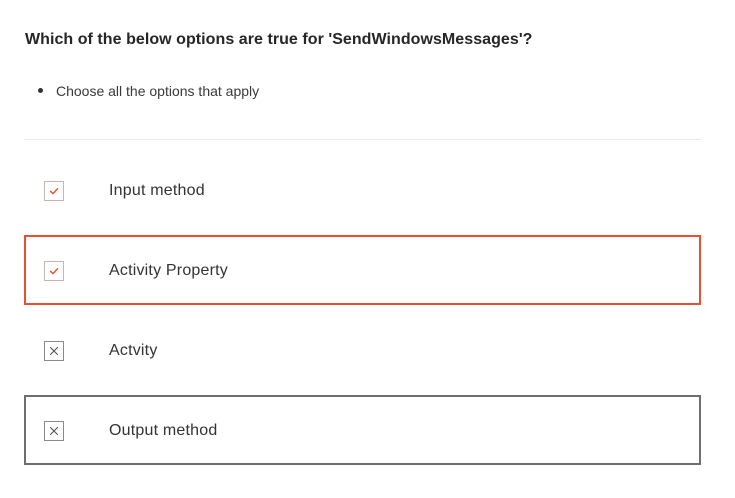 The width and height of the screenshot is (735, 498). I want to click on bullet-icon, so click(40, 90).